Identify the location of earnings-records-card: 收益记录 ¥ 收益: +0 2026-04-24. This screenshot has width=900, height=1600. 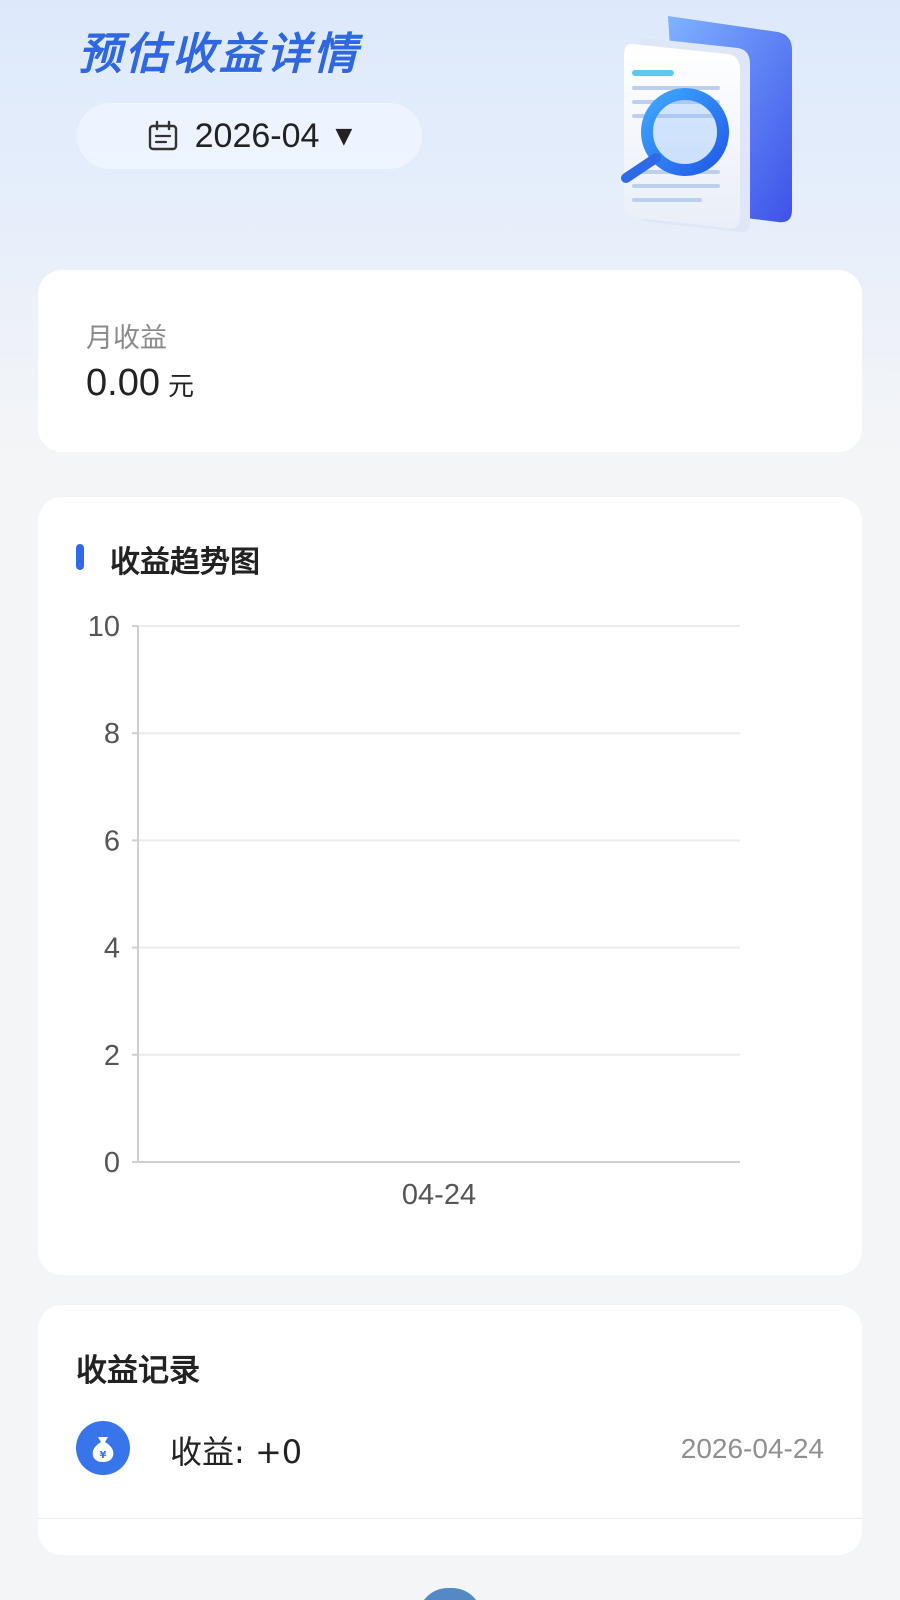
(450, 1430).